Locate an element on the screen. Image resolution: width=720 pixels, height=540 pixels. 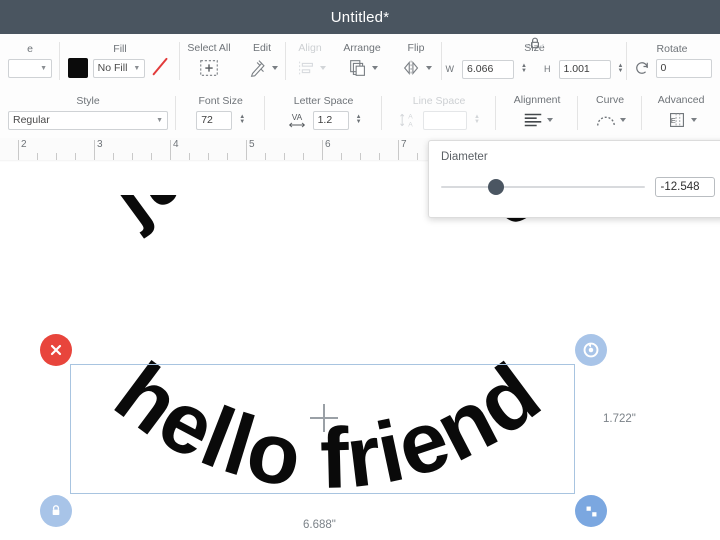
rotate-label: Rotate is located at coordinates (672, 49).